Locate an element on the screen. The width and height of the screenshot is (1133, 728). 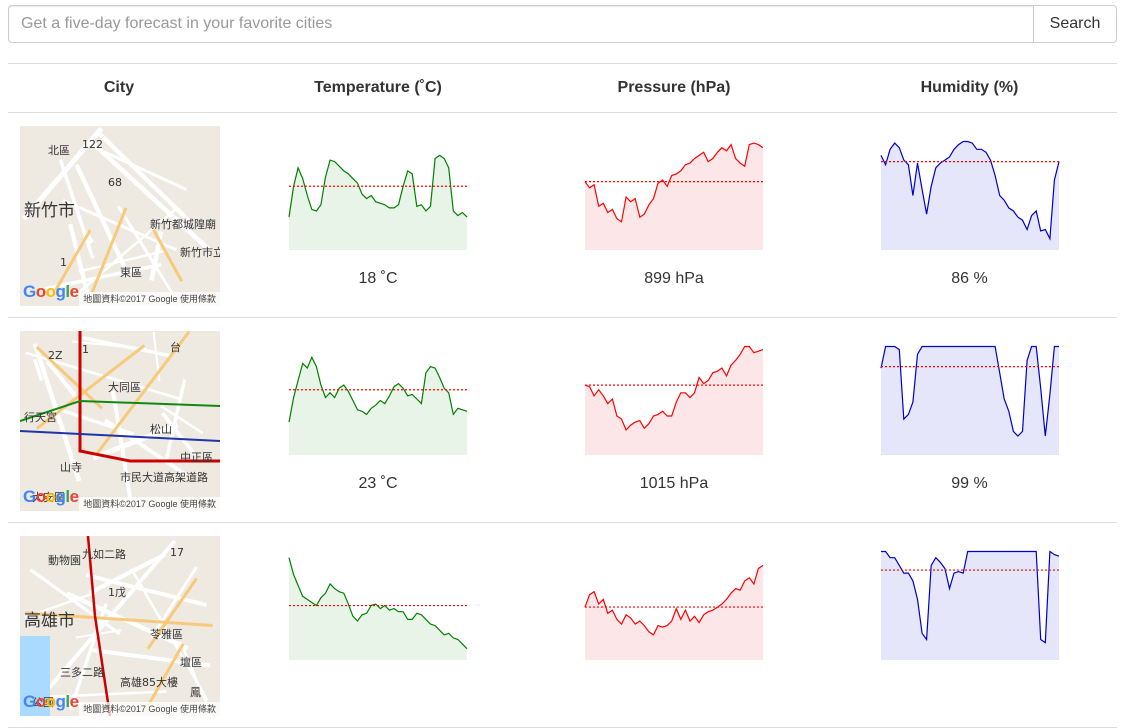
map-label: 122 is located at coordinates (92, 144).